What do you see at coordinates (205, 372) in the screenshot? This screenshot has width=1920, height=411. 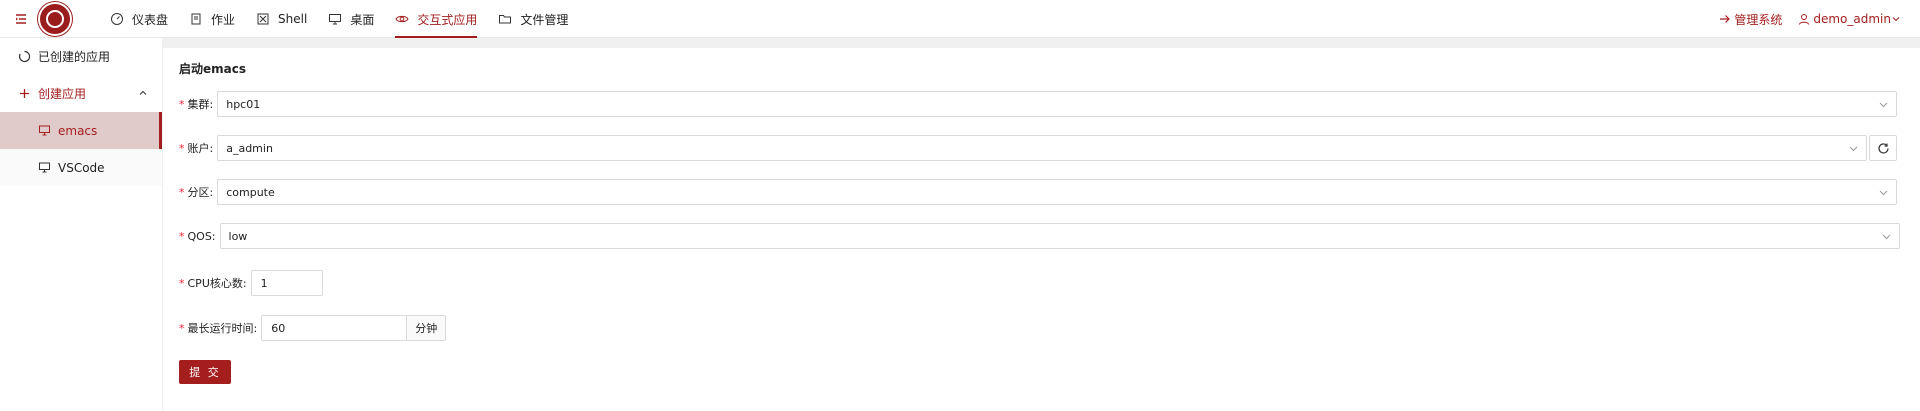 I see `submit-button: 提 交` at bounding box center [205, 372].